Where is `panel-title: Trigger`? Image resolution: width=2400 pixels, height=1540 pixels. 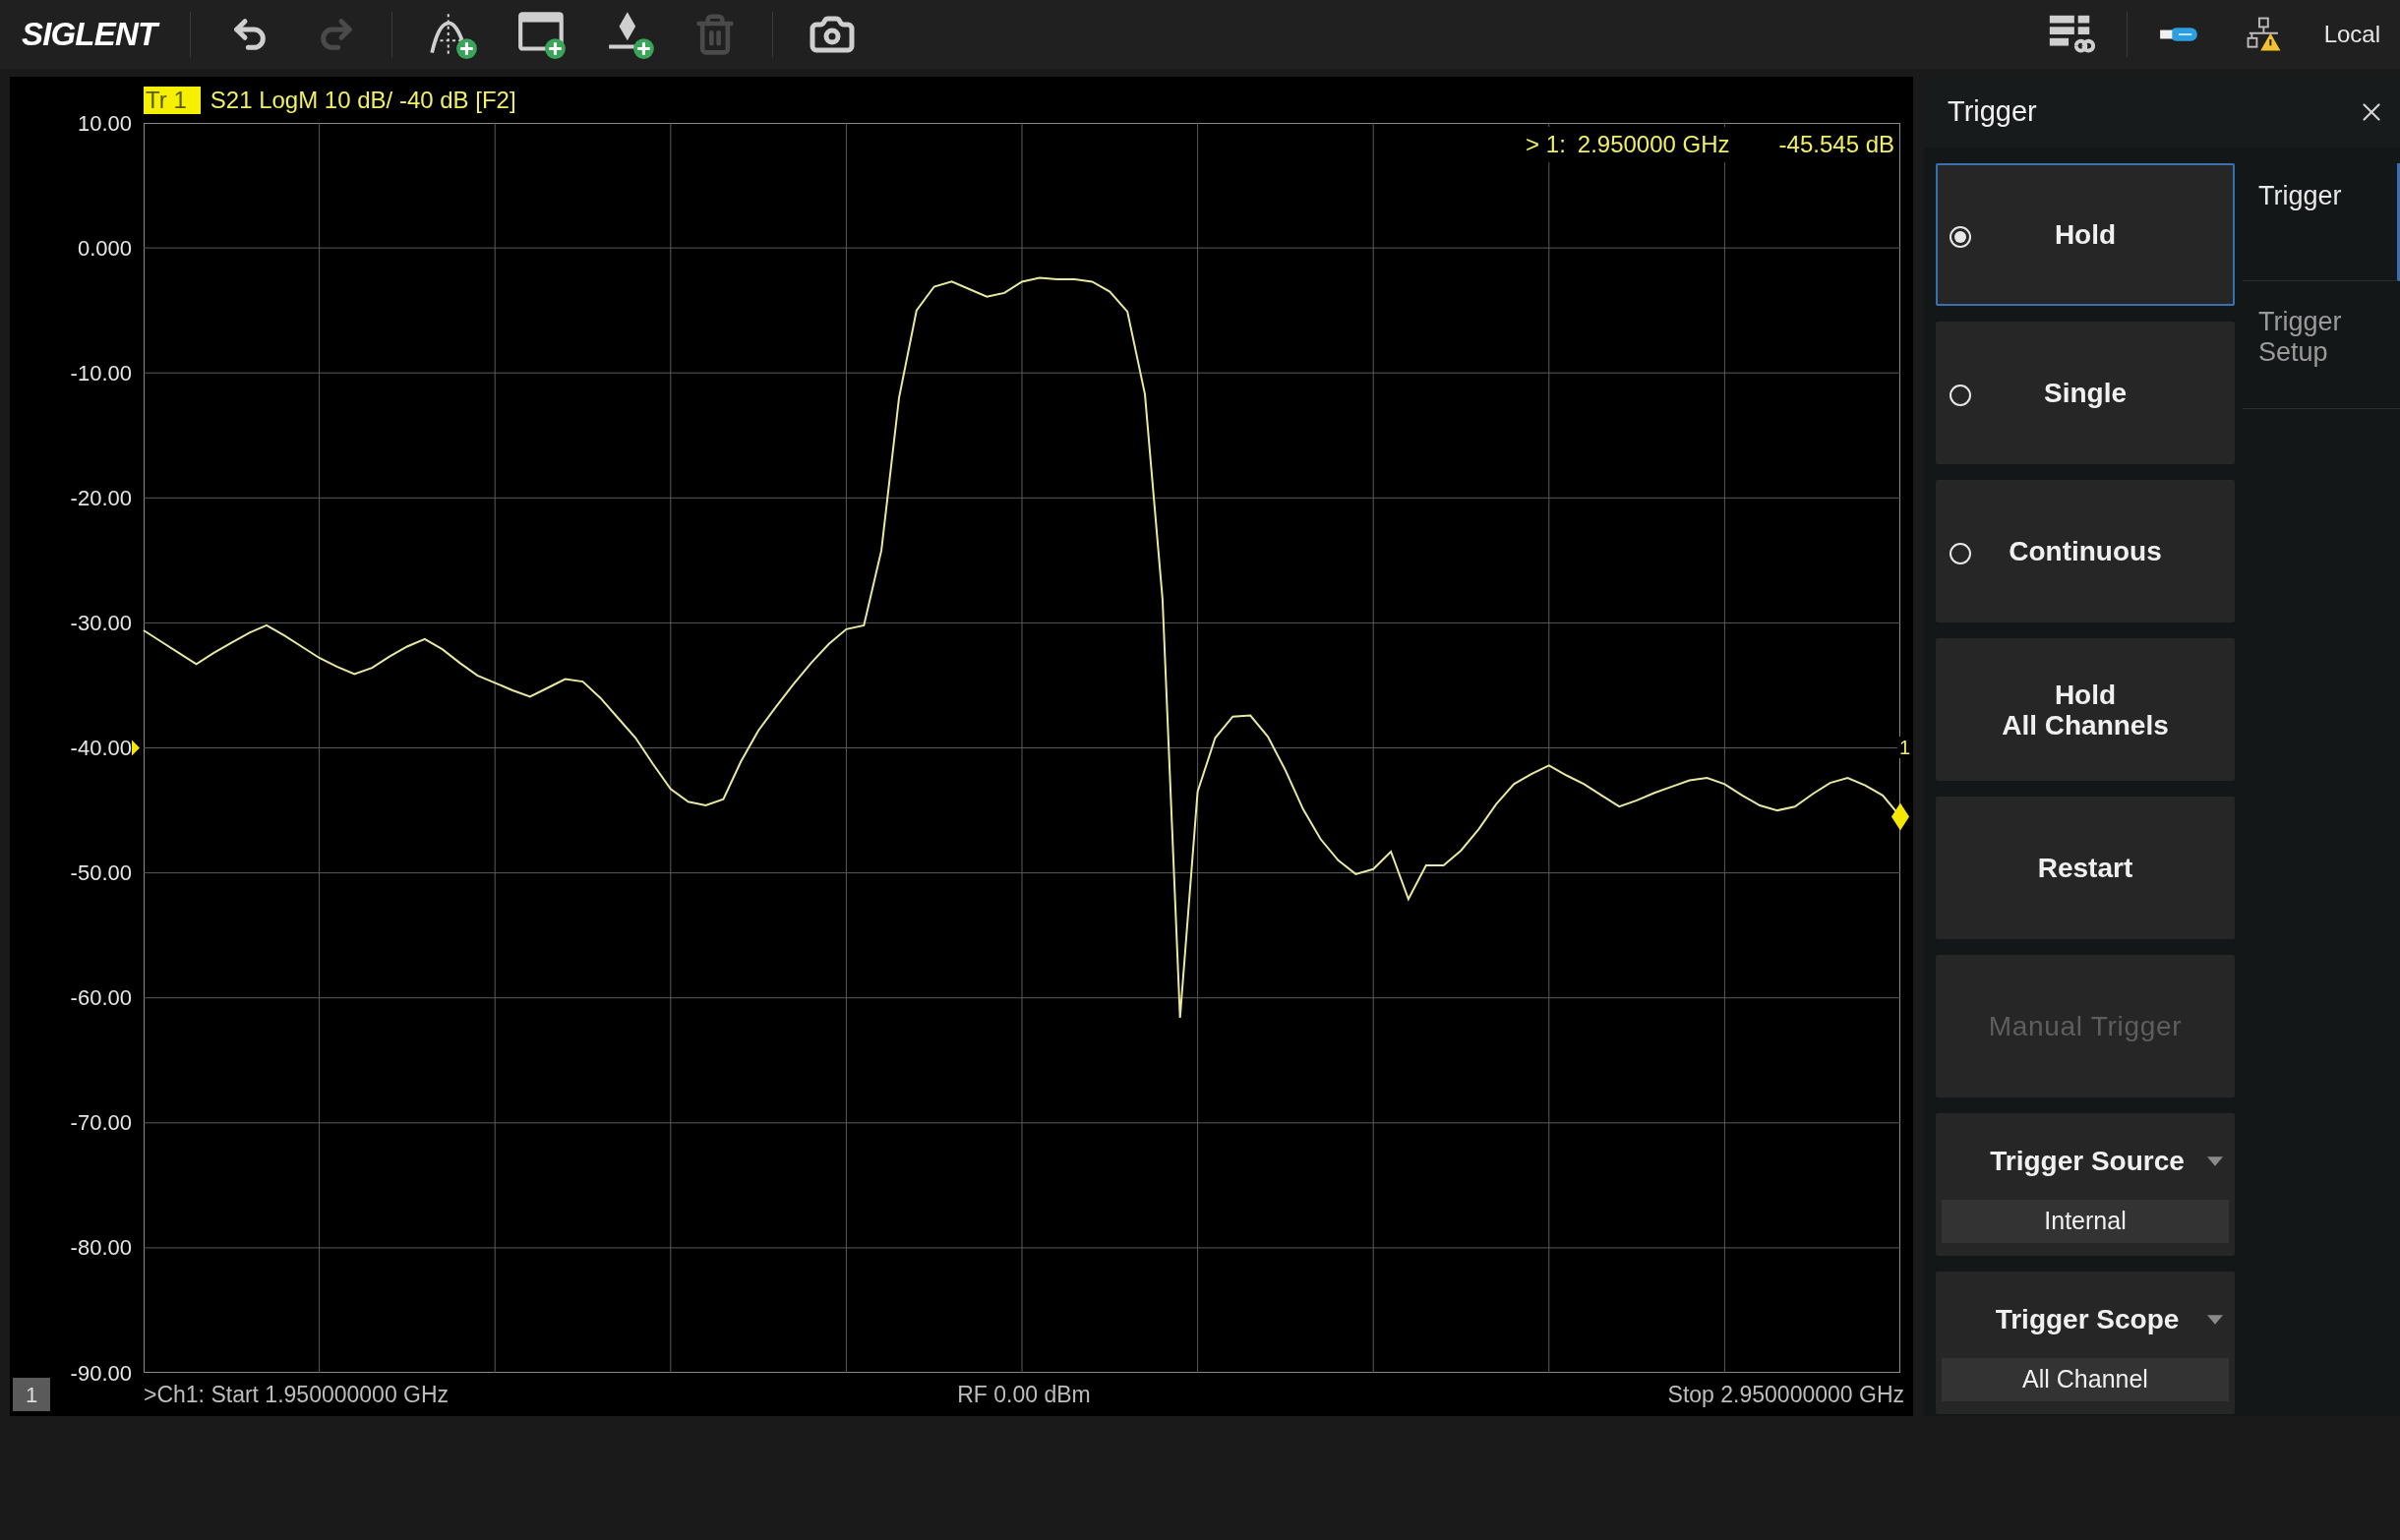
panel-title: Trigger is located at coordinates (1993, 112).